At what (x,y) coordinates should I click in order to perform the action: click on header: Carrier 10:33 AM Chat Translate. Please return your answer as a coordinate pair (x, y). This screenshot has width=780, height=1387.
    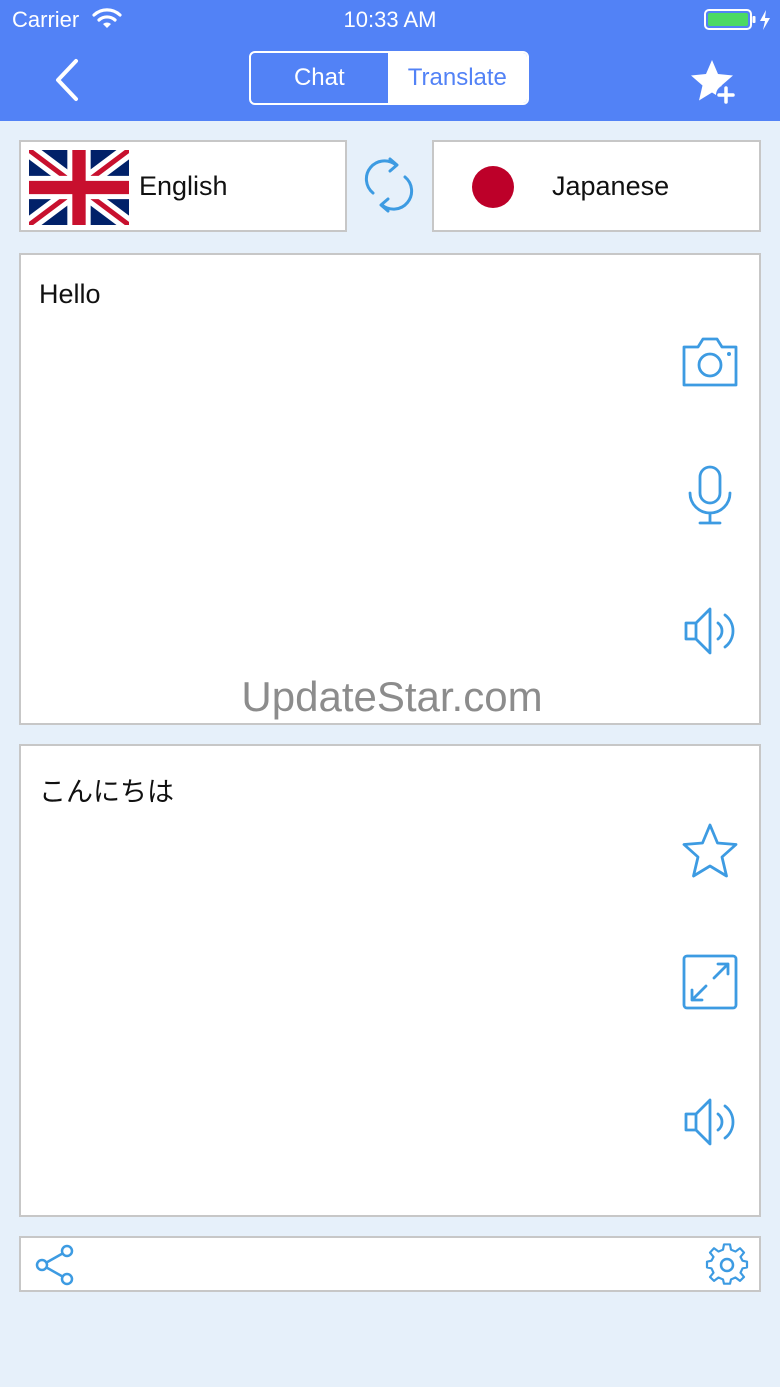
    Looking at the image, I should click on (390, 60).